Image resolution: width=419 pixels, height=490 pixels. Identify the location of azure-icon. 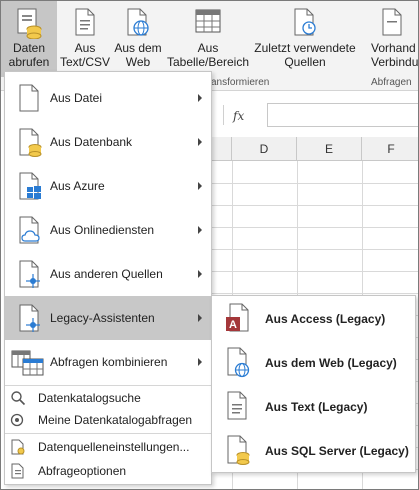
(30, 188).